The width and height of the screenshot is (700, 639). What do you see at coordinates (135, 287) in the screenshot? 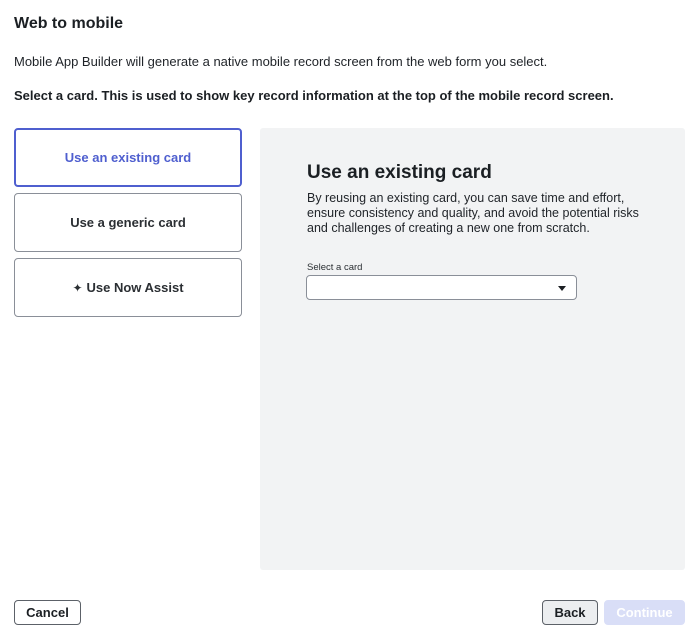
I see `option-now-assist-label: Use Now Assist` at bounding box center [135, 287].